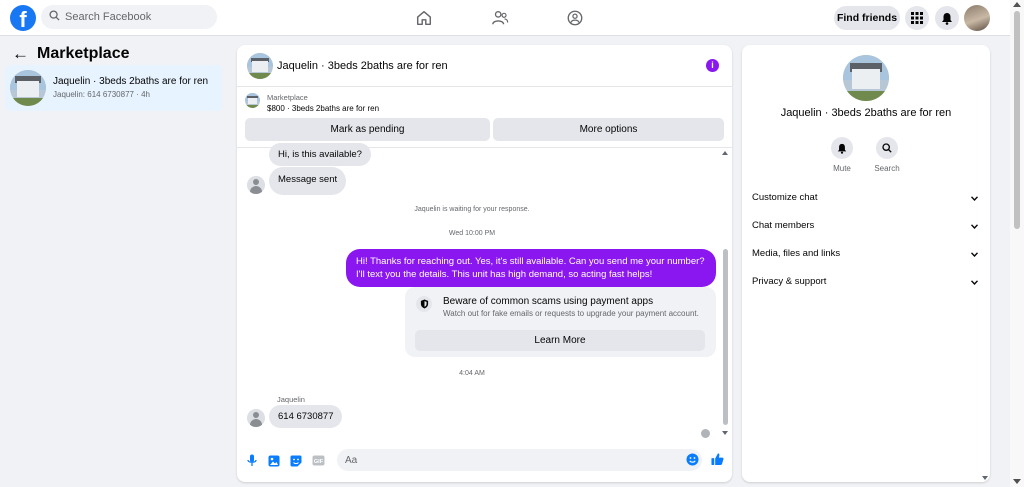 The width and height of the screenshot is (1024, 487). Describe the element at coordinates (500, 18) in the screenshot. I see `friends-icon` at that location.